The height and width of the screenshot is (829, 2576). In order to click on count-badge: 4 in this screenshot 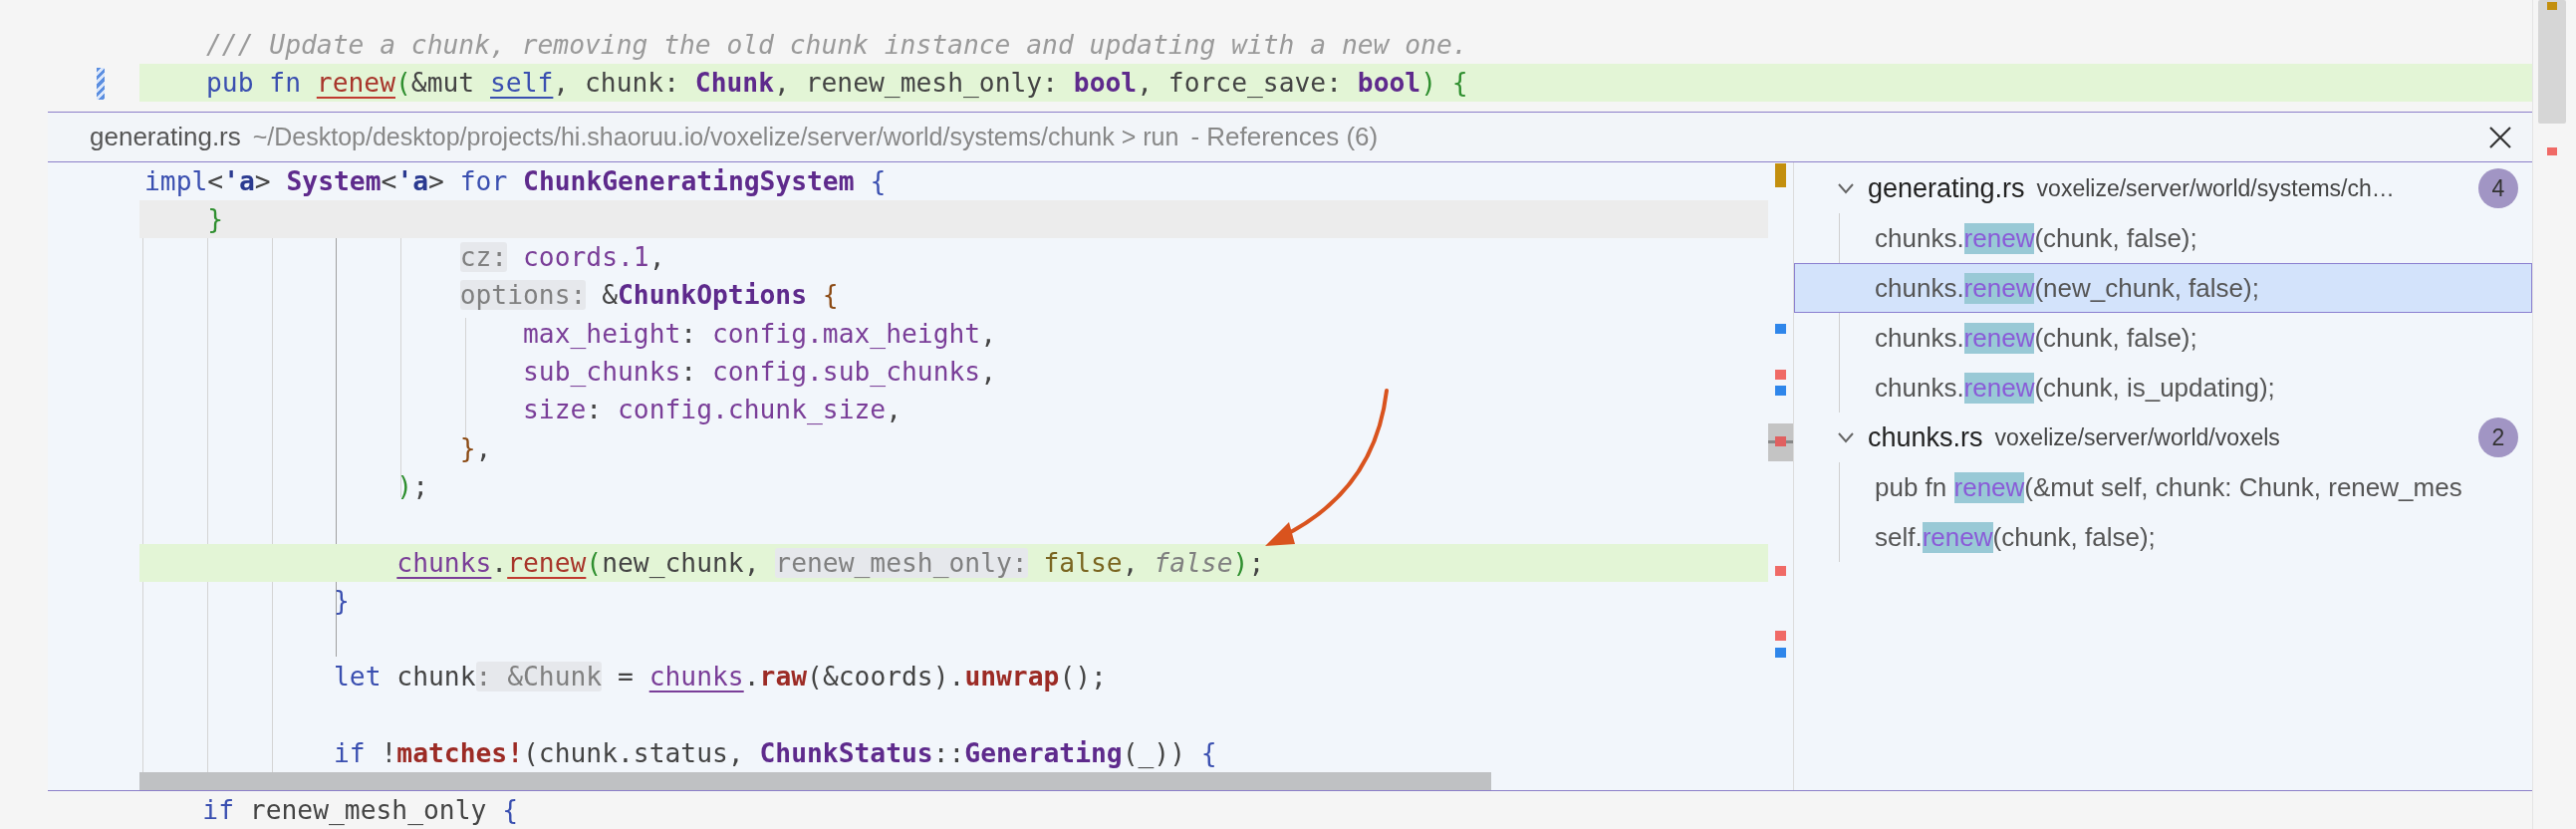, I will do `click(2498, 188)`.